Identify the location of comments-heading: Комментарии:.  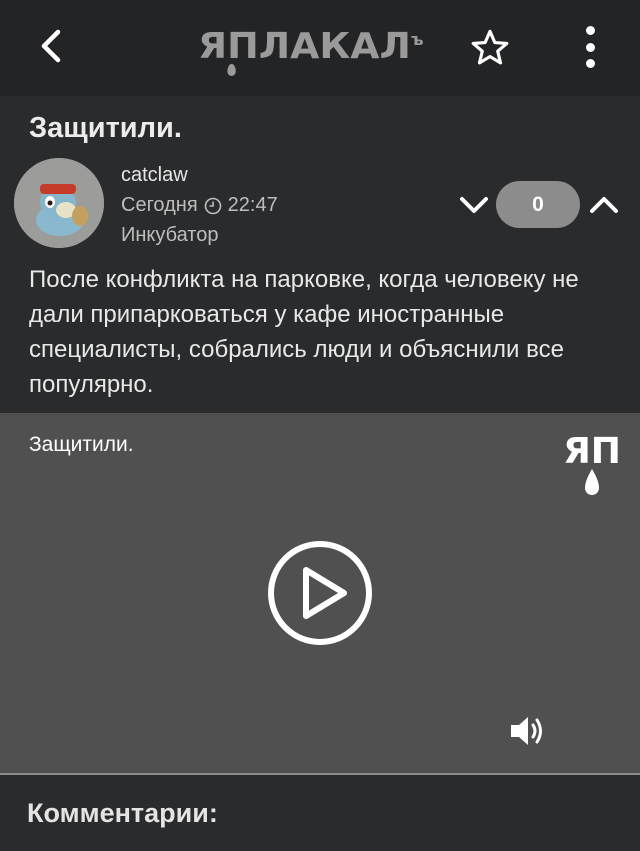
(122, 813).